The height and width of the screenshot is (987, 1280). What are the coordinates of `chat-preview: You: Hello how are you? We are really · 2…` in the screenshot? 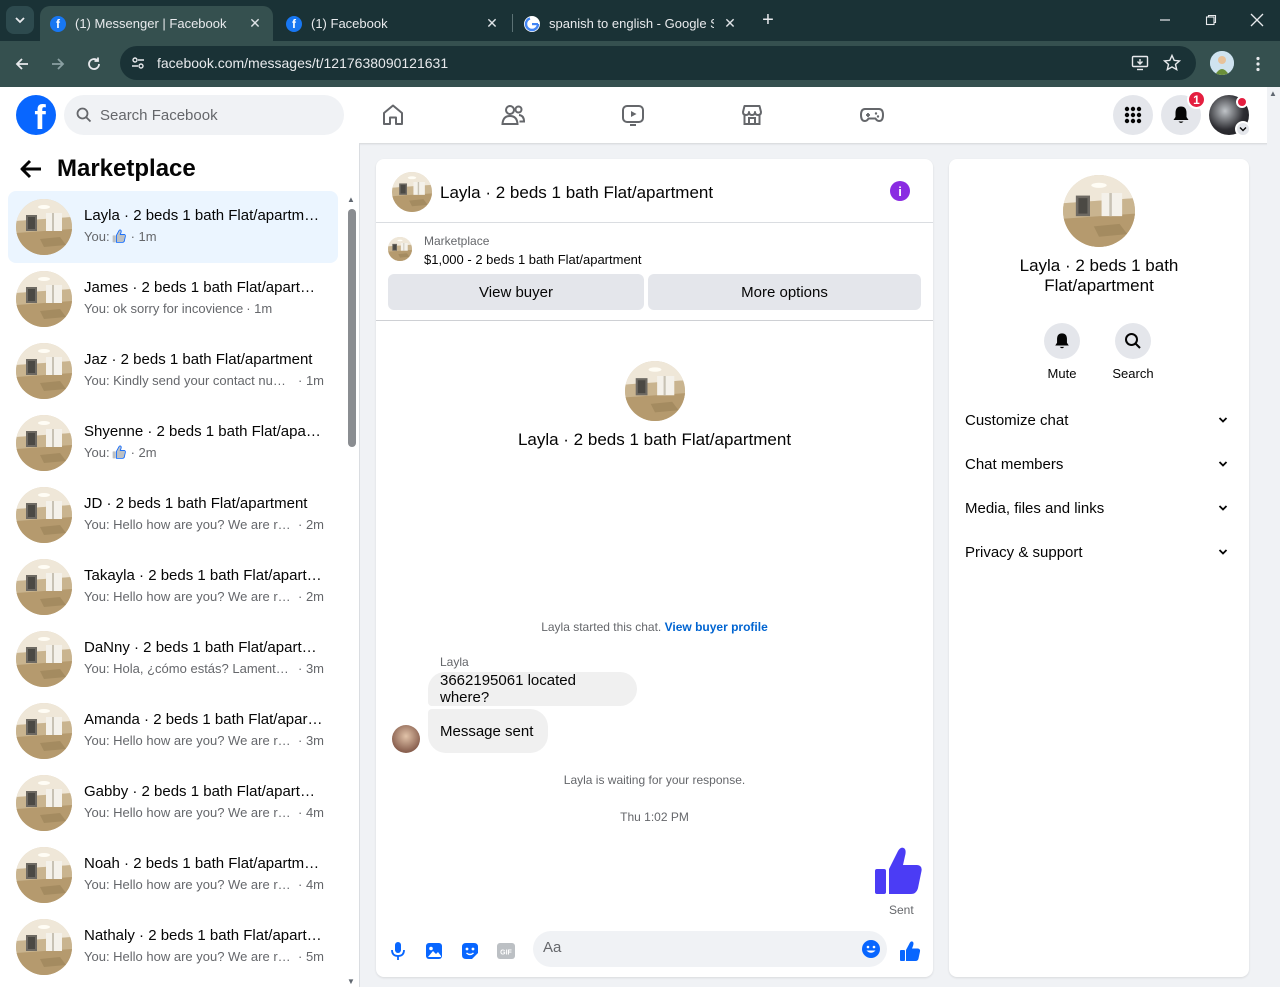 It's located at (204, 596).